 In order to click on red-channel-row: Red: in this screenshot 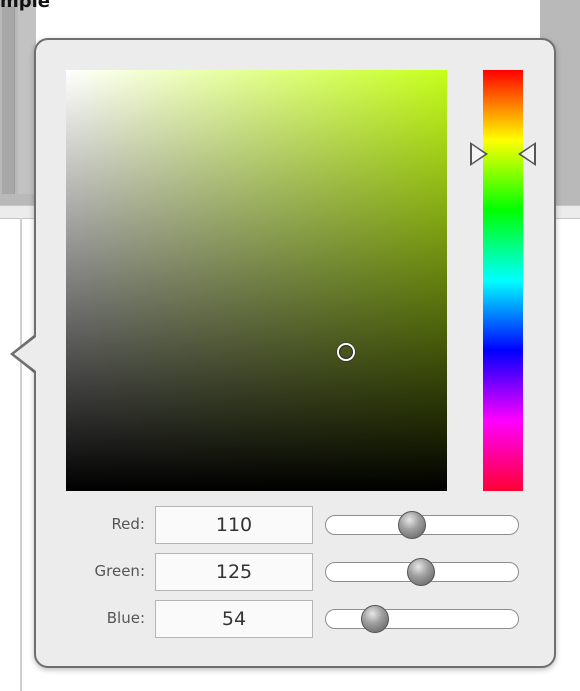, I will do `click(296, 526)`.